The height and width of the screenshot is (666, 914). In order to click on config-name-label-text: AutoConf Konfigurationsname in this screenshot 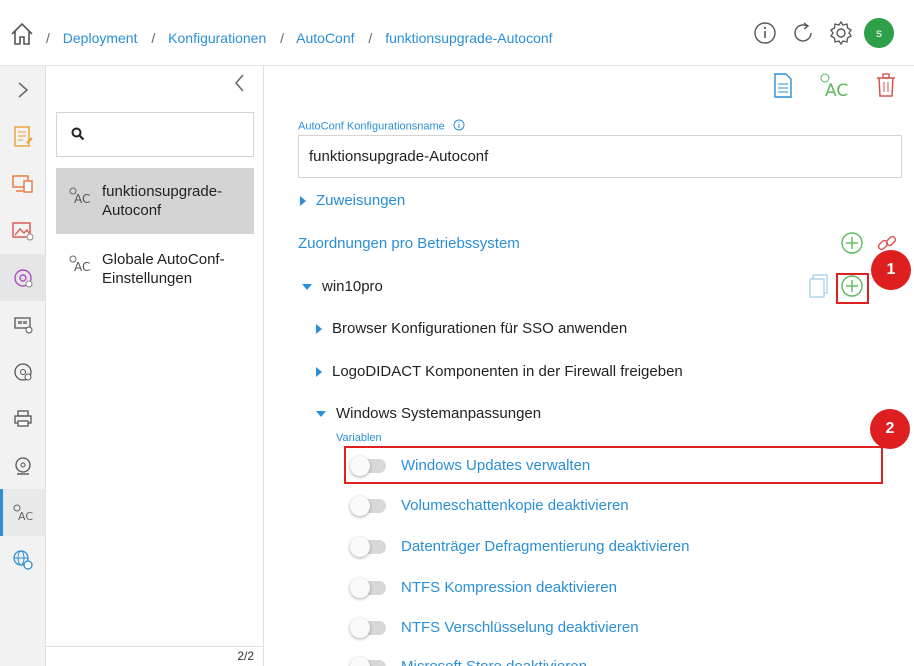, I will do `click(371, 126)`.